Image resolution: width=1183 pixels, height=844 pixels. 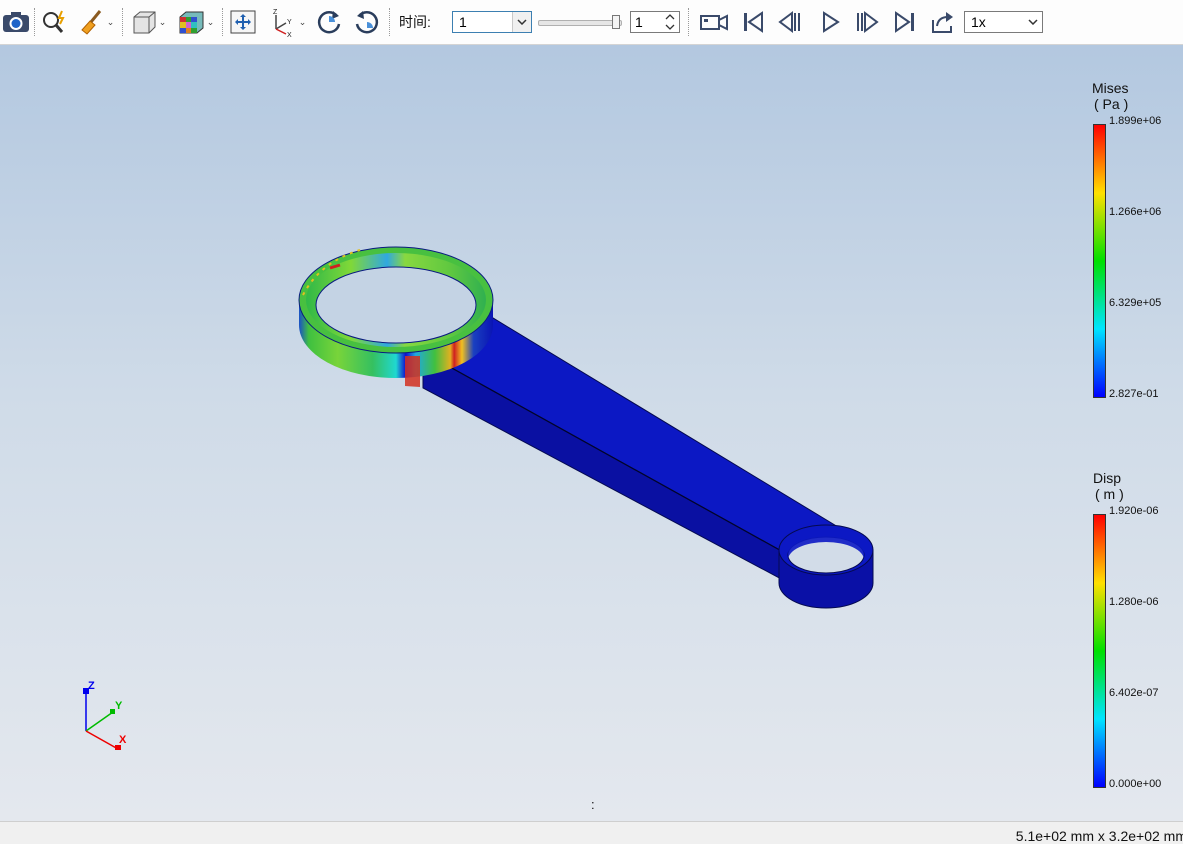 I want to click on zoom-select-button, so click(x=55, y=22).